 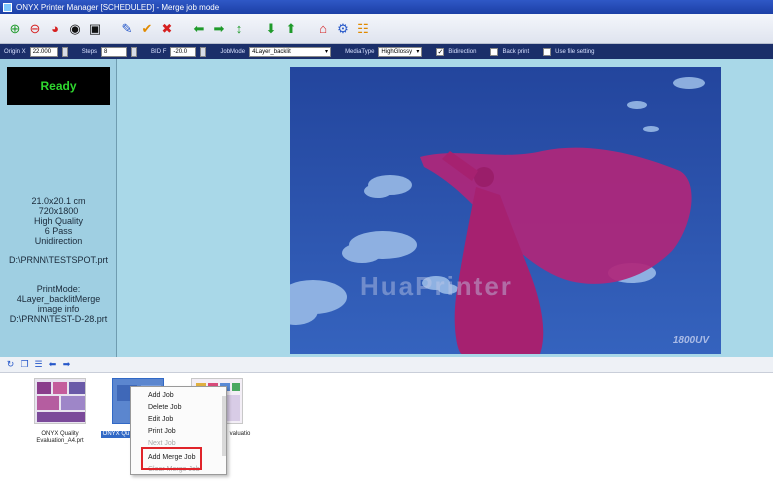 What do you see at coordinates (291, 29) in the screenshot?
I see `move-up-icon: ⬆` at bounding box center [291, 29].